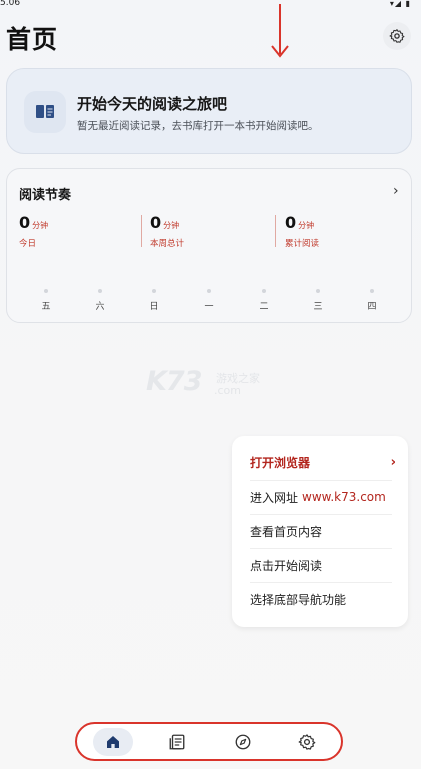  I want to click on guide-item-label: 打开浏览器, so click(280, 462).